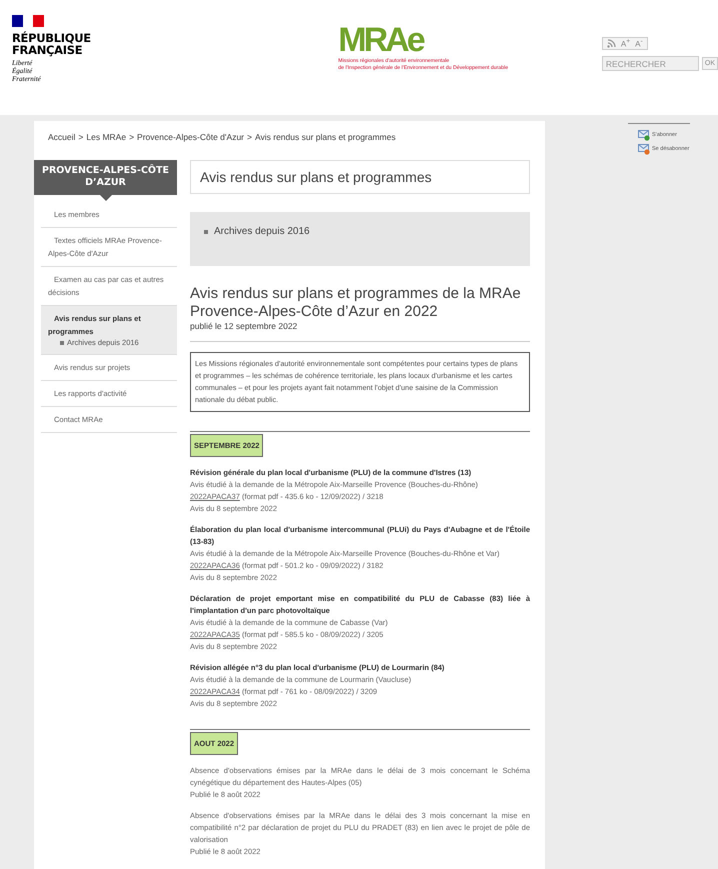 The width and height of the screenshot is (718, 869). What do you see at coordinates (360, 177) in the screenshot?
I see `page-title: Avis rendus sur plans et programmes` at bounding box center [360, 177].